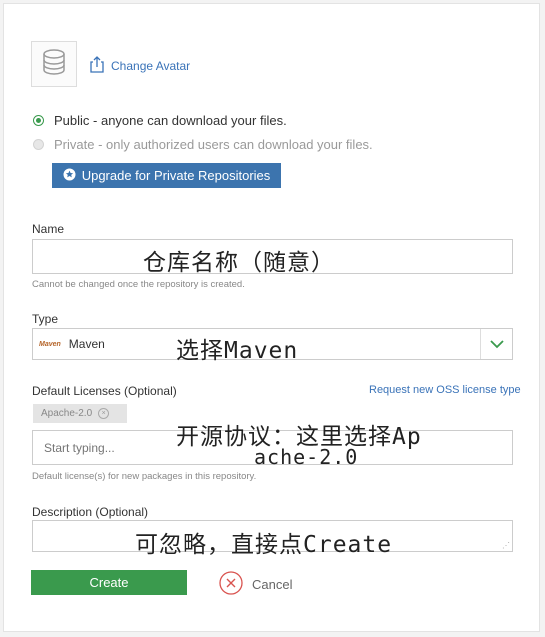 Image resolution: width=545 pixels, height=637 pixels. I want to click on public-label: Public - anyone can download your files., so click(170, 120).